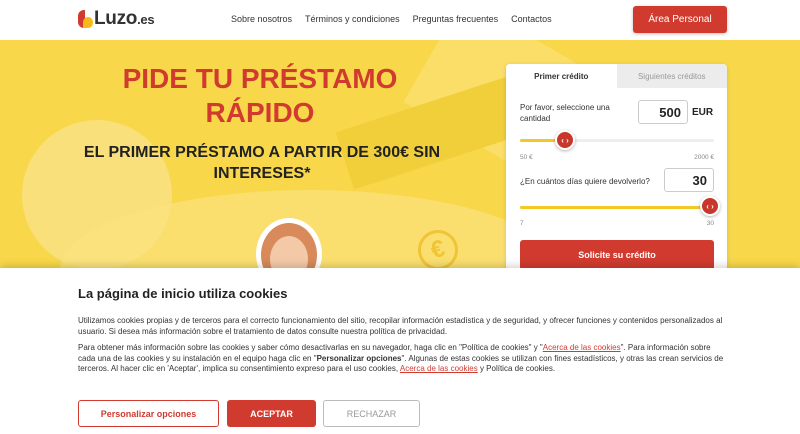 This screenshot has height=434, width=800. I want to click on personalizar-opciones-button: Personalizar opciones, so click(148, 413).